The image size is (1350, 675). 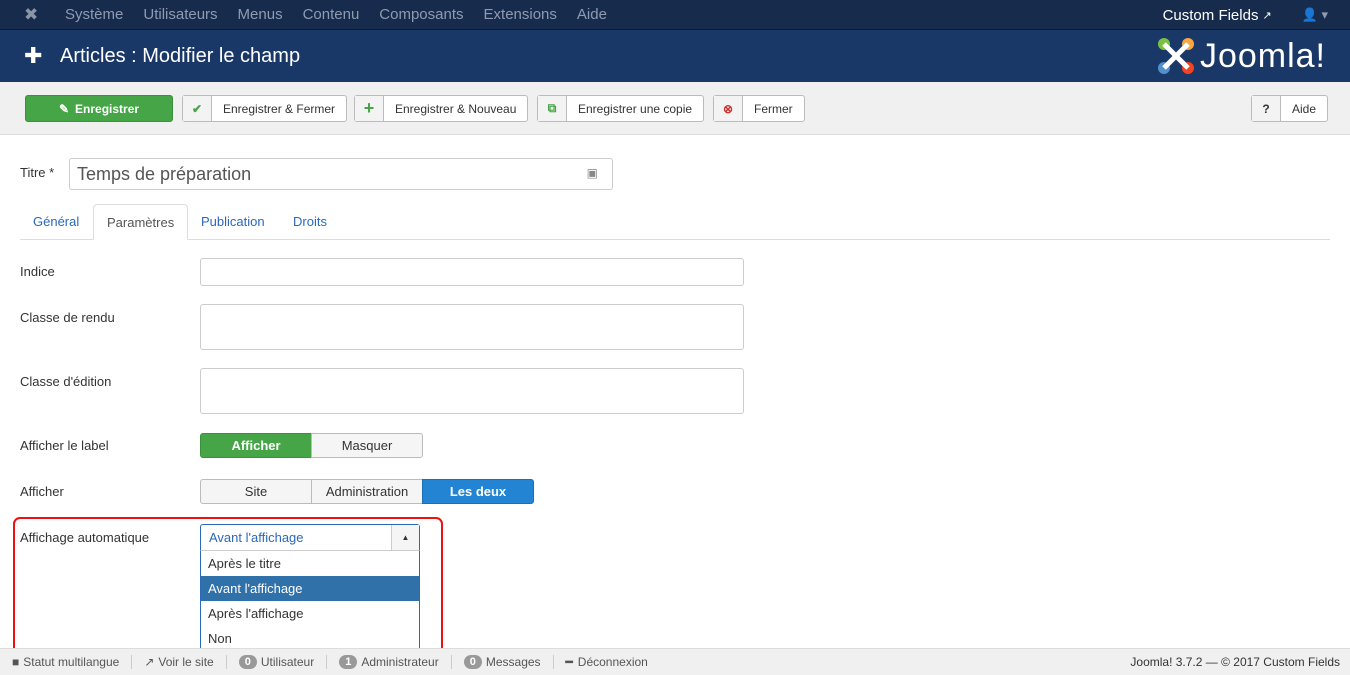 What do you see at coordinates (675, 56) in the screenshot?
I see `page-header: ✚ Articles : Modifier le champ` at bounding box center [675, 56].